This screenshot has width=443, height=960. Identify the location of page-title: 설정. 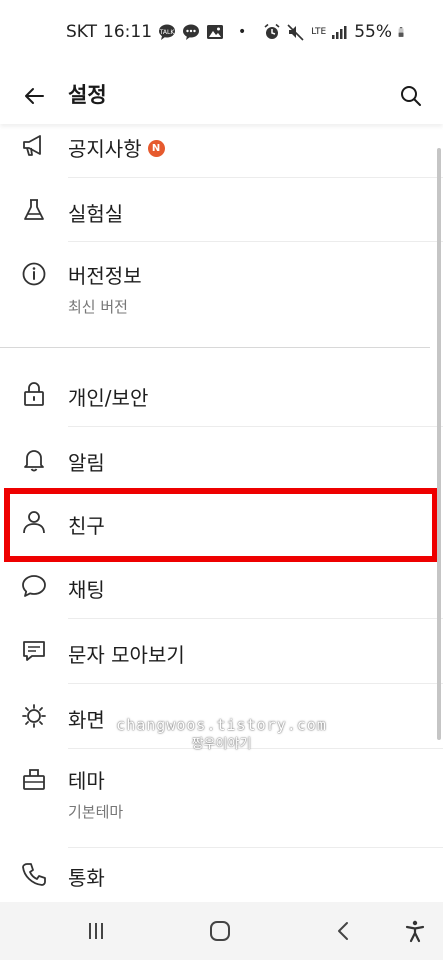
(87, 95).